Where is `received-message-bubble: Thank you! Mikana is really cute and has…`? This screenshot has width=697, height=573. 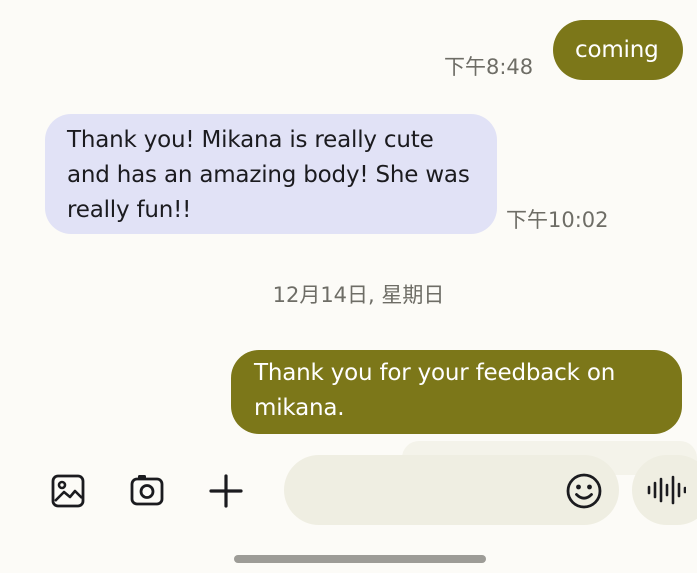 received-message-bubble: Thank you! Mikana is really cute and has… is located at coordinates (271, 174).